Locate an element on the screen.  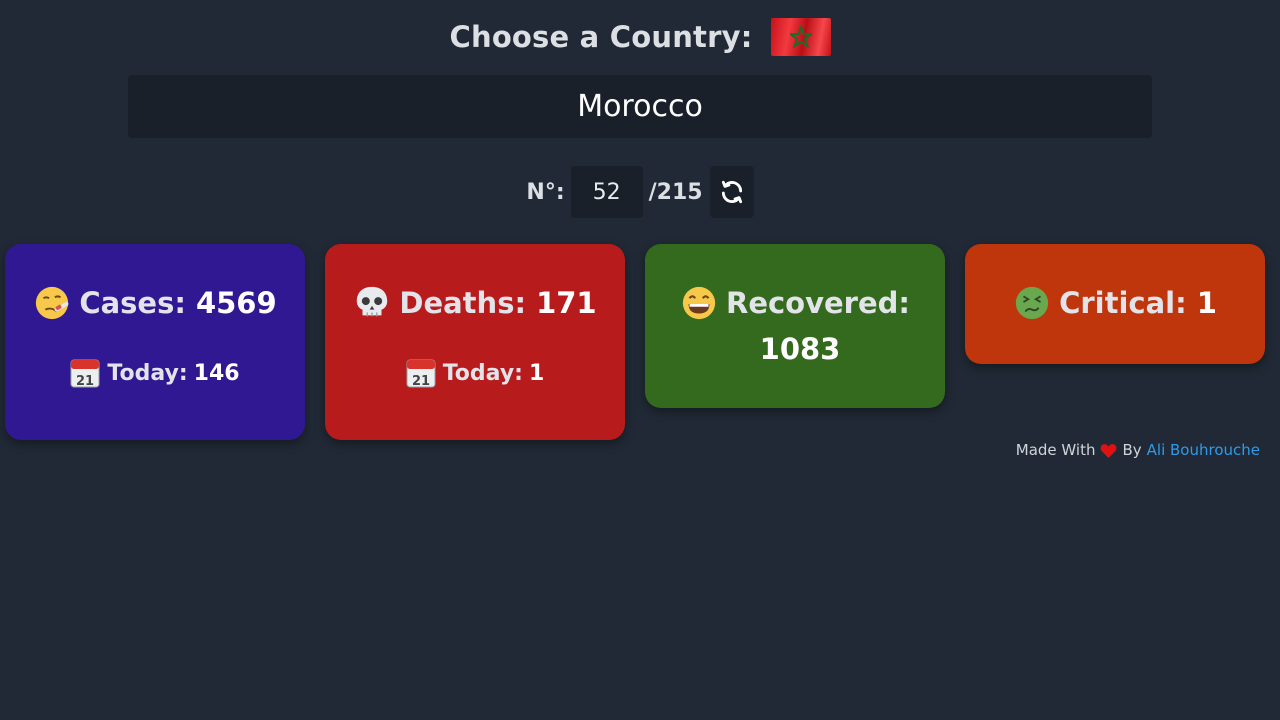
critical-card: Critical: 1 is located at coordinates (1115, 304).